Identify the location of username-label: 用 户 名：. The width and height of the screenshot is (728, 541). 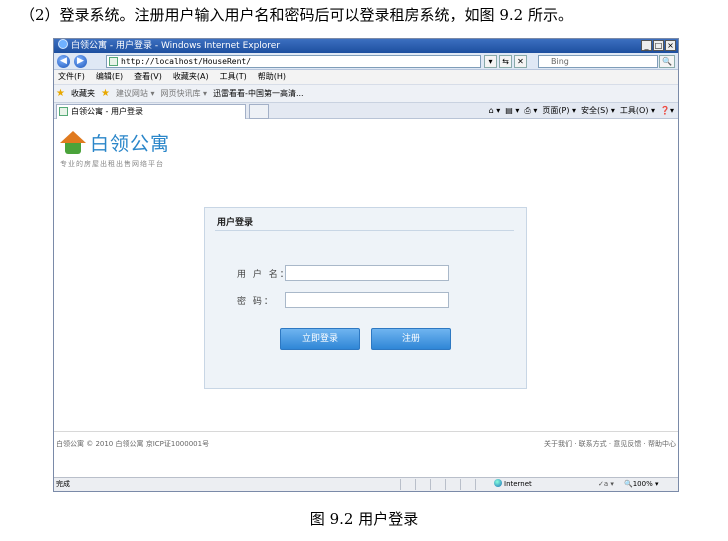
(264, 275).